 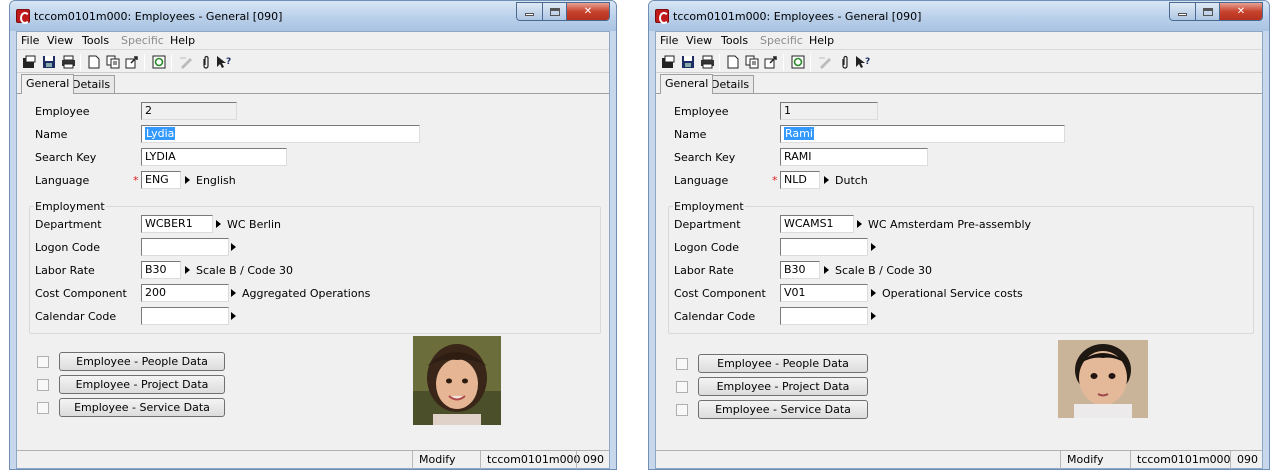 What do you see at coordinates (800, 180) in the screenshot?
I see `language-field: NLD` at bounding box center [800, 180].